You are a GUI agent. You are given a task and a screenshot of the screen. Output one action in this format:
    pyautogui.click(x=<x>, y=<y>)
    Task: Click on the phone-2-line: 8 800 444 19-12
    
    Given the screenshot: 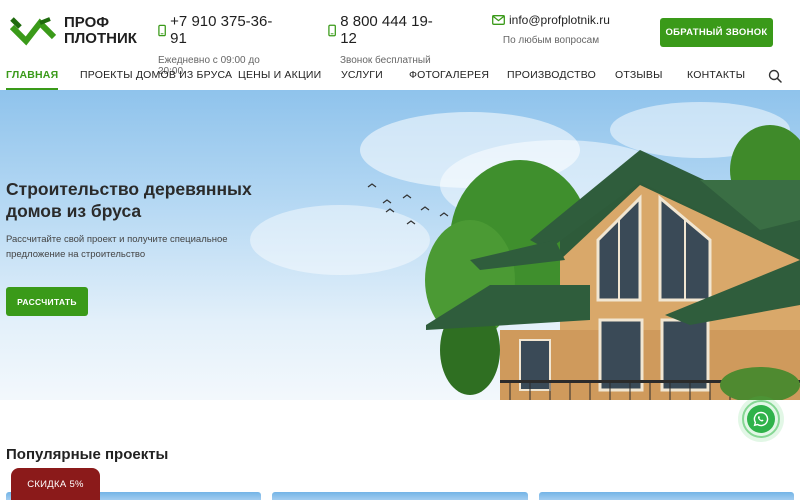 What is the action you would take?
    pyautogui.click(x=384, y=30)
    